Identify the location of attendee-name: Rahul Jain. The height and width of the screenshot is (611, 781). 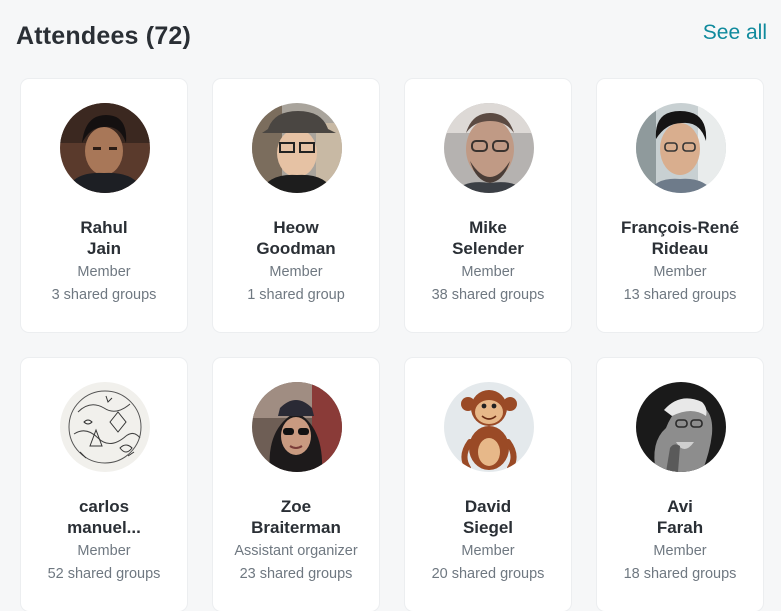
(104, 238).